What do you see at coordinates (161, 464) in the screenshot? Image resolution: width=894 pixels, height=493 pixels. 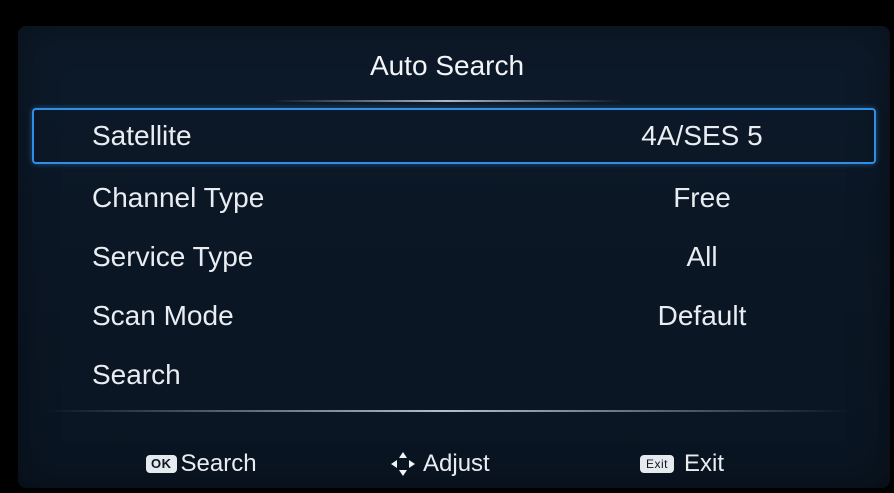 I see `ok-key-badge: OK` at bounding box center [161, 464].